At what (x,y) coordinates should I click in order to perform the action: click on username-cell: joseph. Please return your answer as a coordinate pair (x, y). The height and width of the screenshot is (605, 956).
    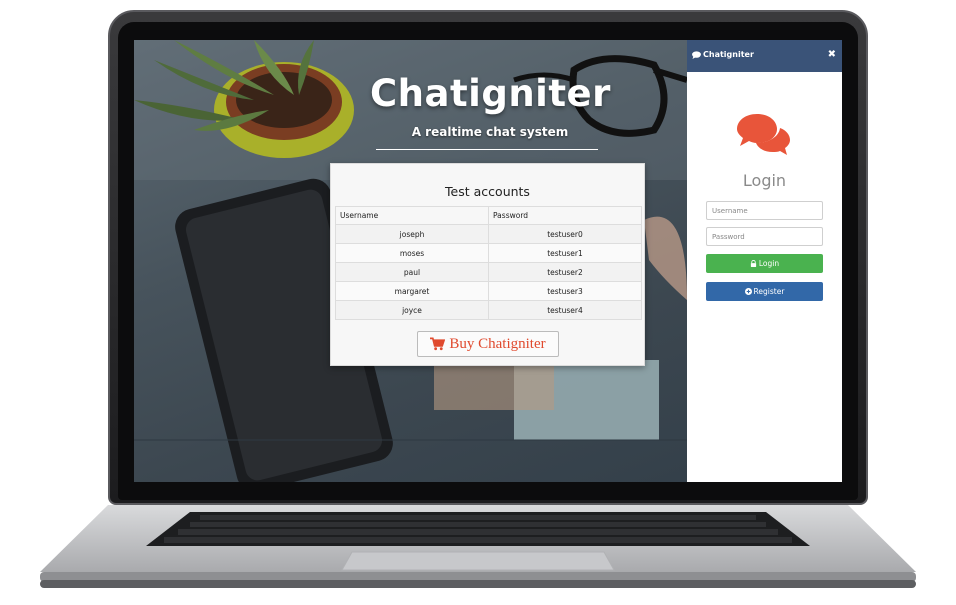
    Looking at the image, I should click on (412, 234).